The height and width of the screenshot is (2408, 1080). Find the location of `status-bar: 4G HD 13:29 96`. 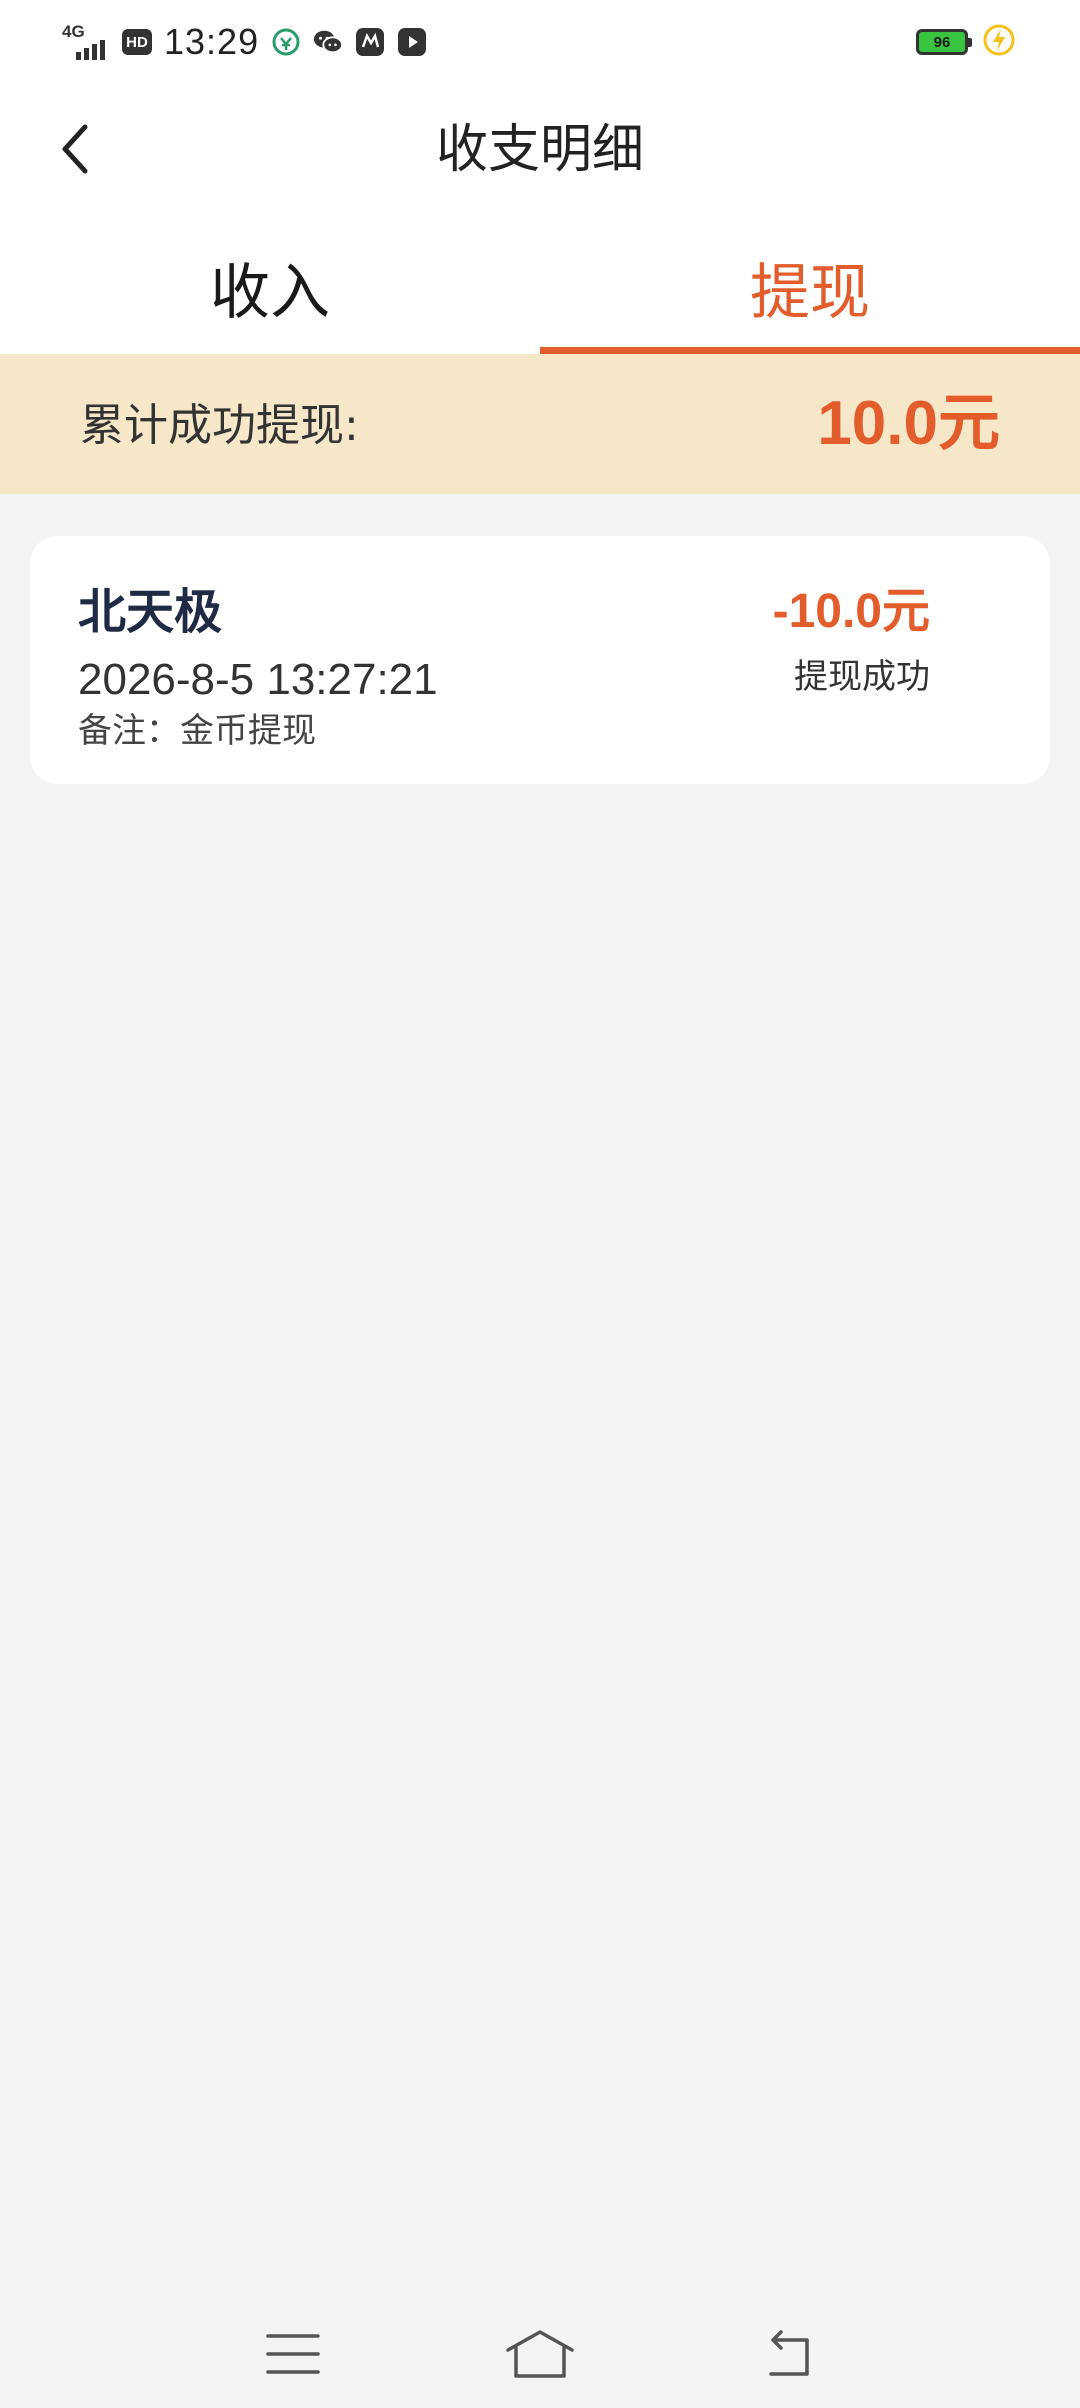

status-bar: 4G HD 13:29 96 is located at coordinates (540, 42).